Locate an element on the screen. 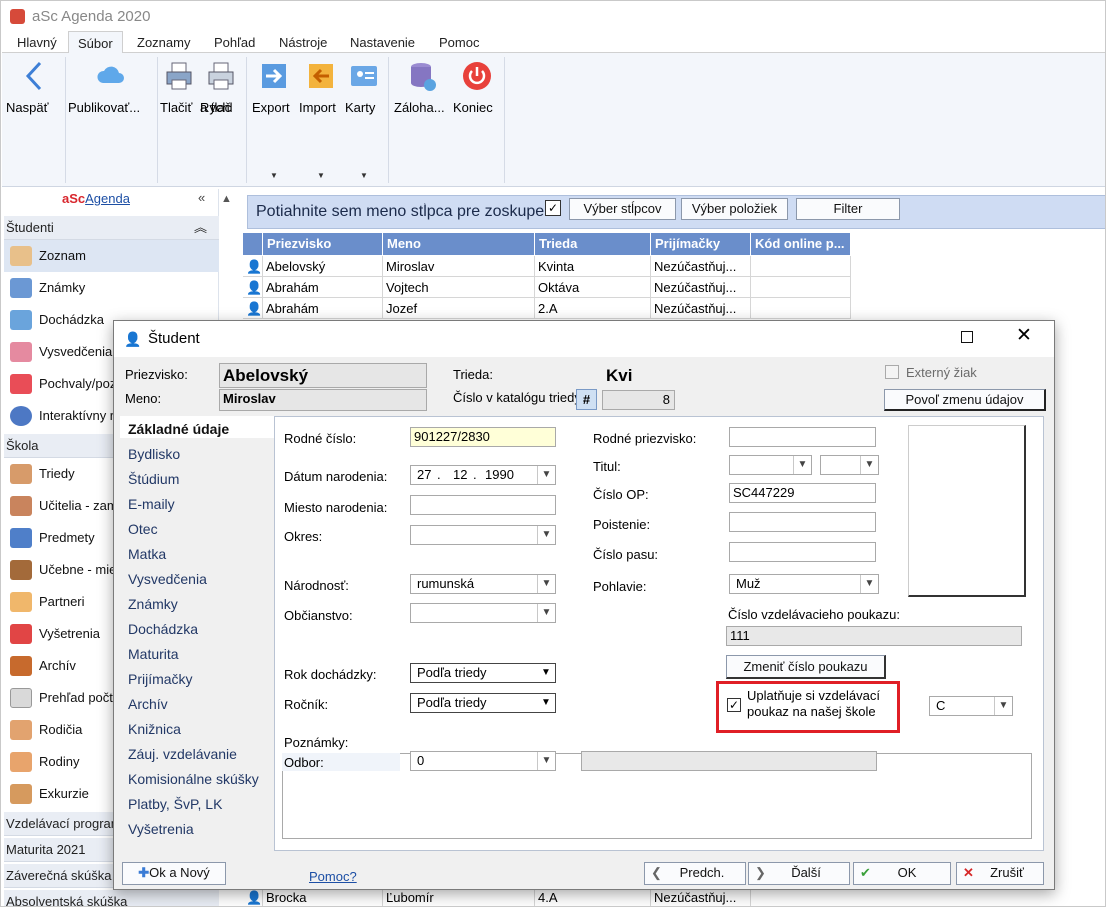  filter-button: Filter is located at coordinates (848, 209).